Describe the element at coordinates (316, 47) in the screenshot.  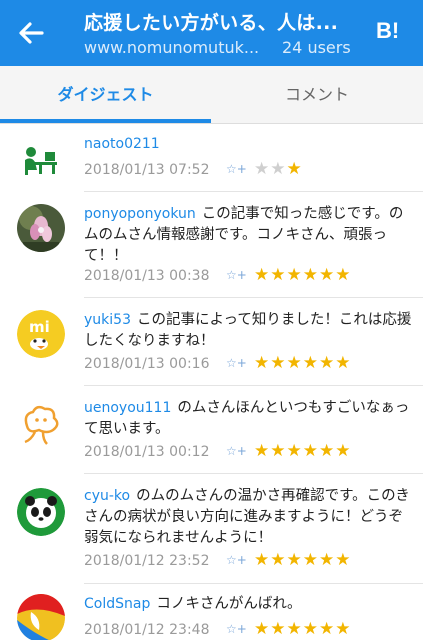
I see `bookmark-user-count: 24 users` at that location.